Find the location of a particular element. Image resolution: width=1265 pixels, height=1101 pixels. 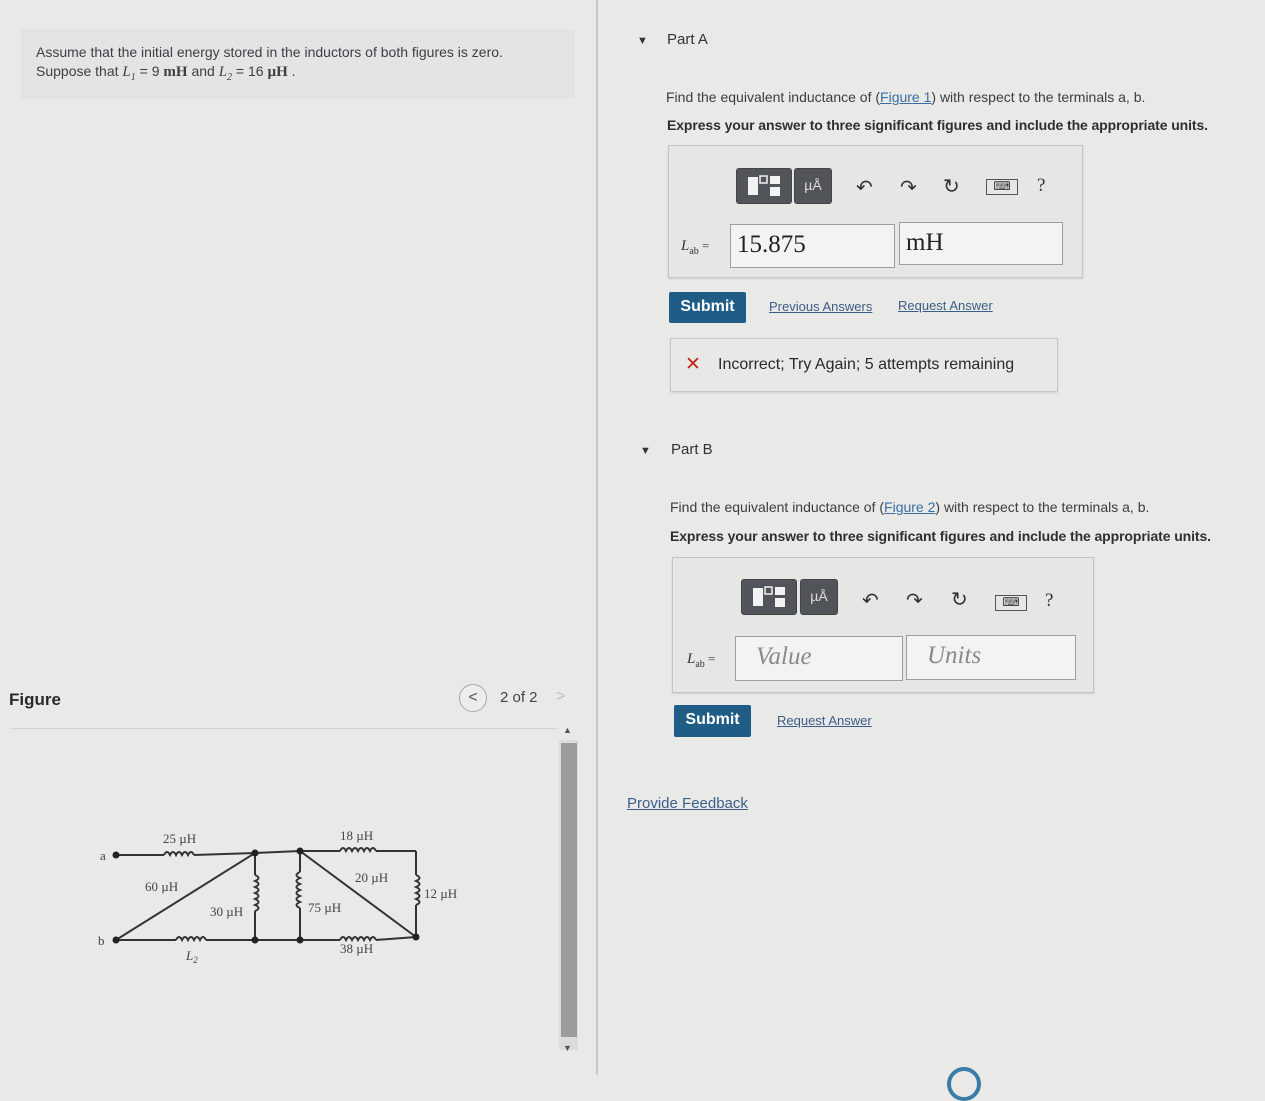

partA-units-input: mH is located at coordinates (981, 243).